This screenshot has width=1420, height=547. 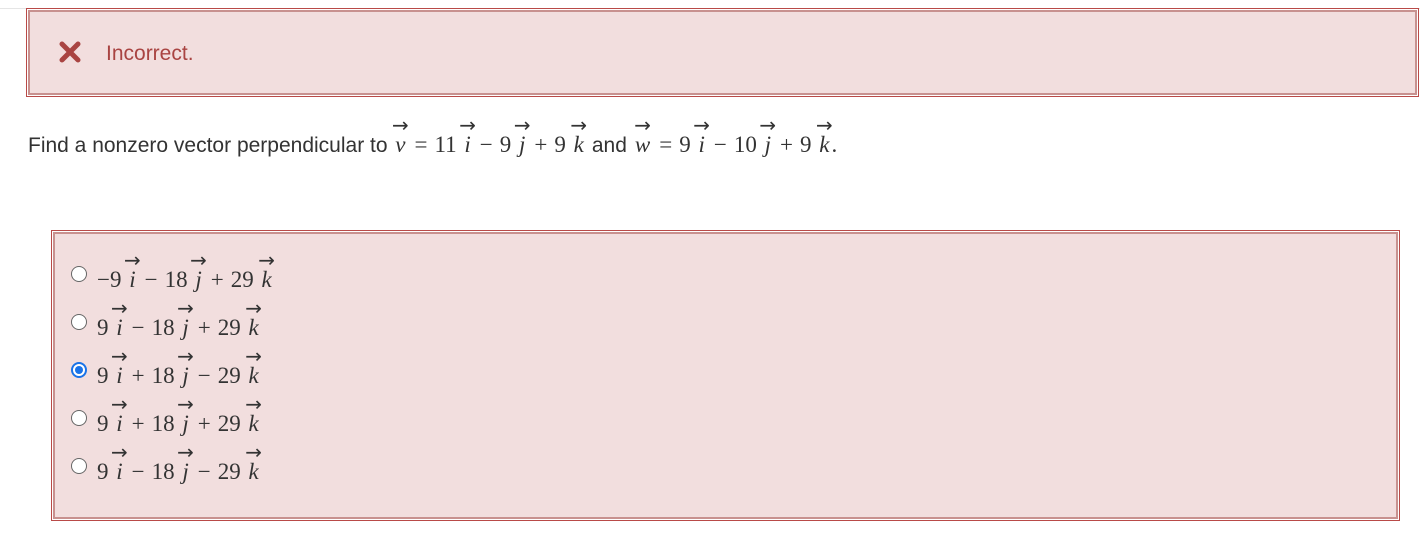 I want to click on w-coefficient-i: 9, so click(x=685, y=144).